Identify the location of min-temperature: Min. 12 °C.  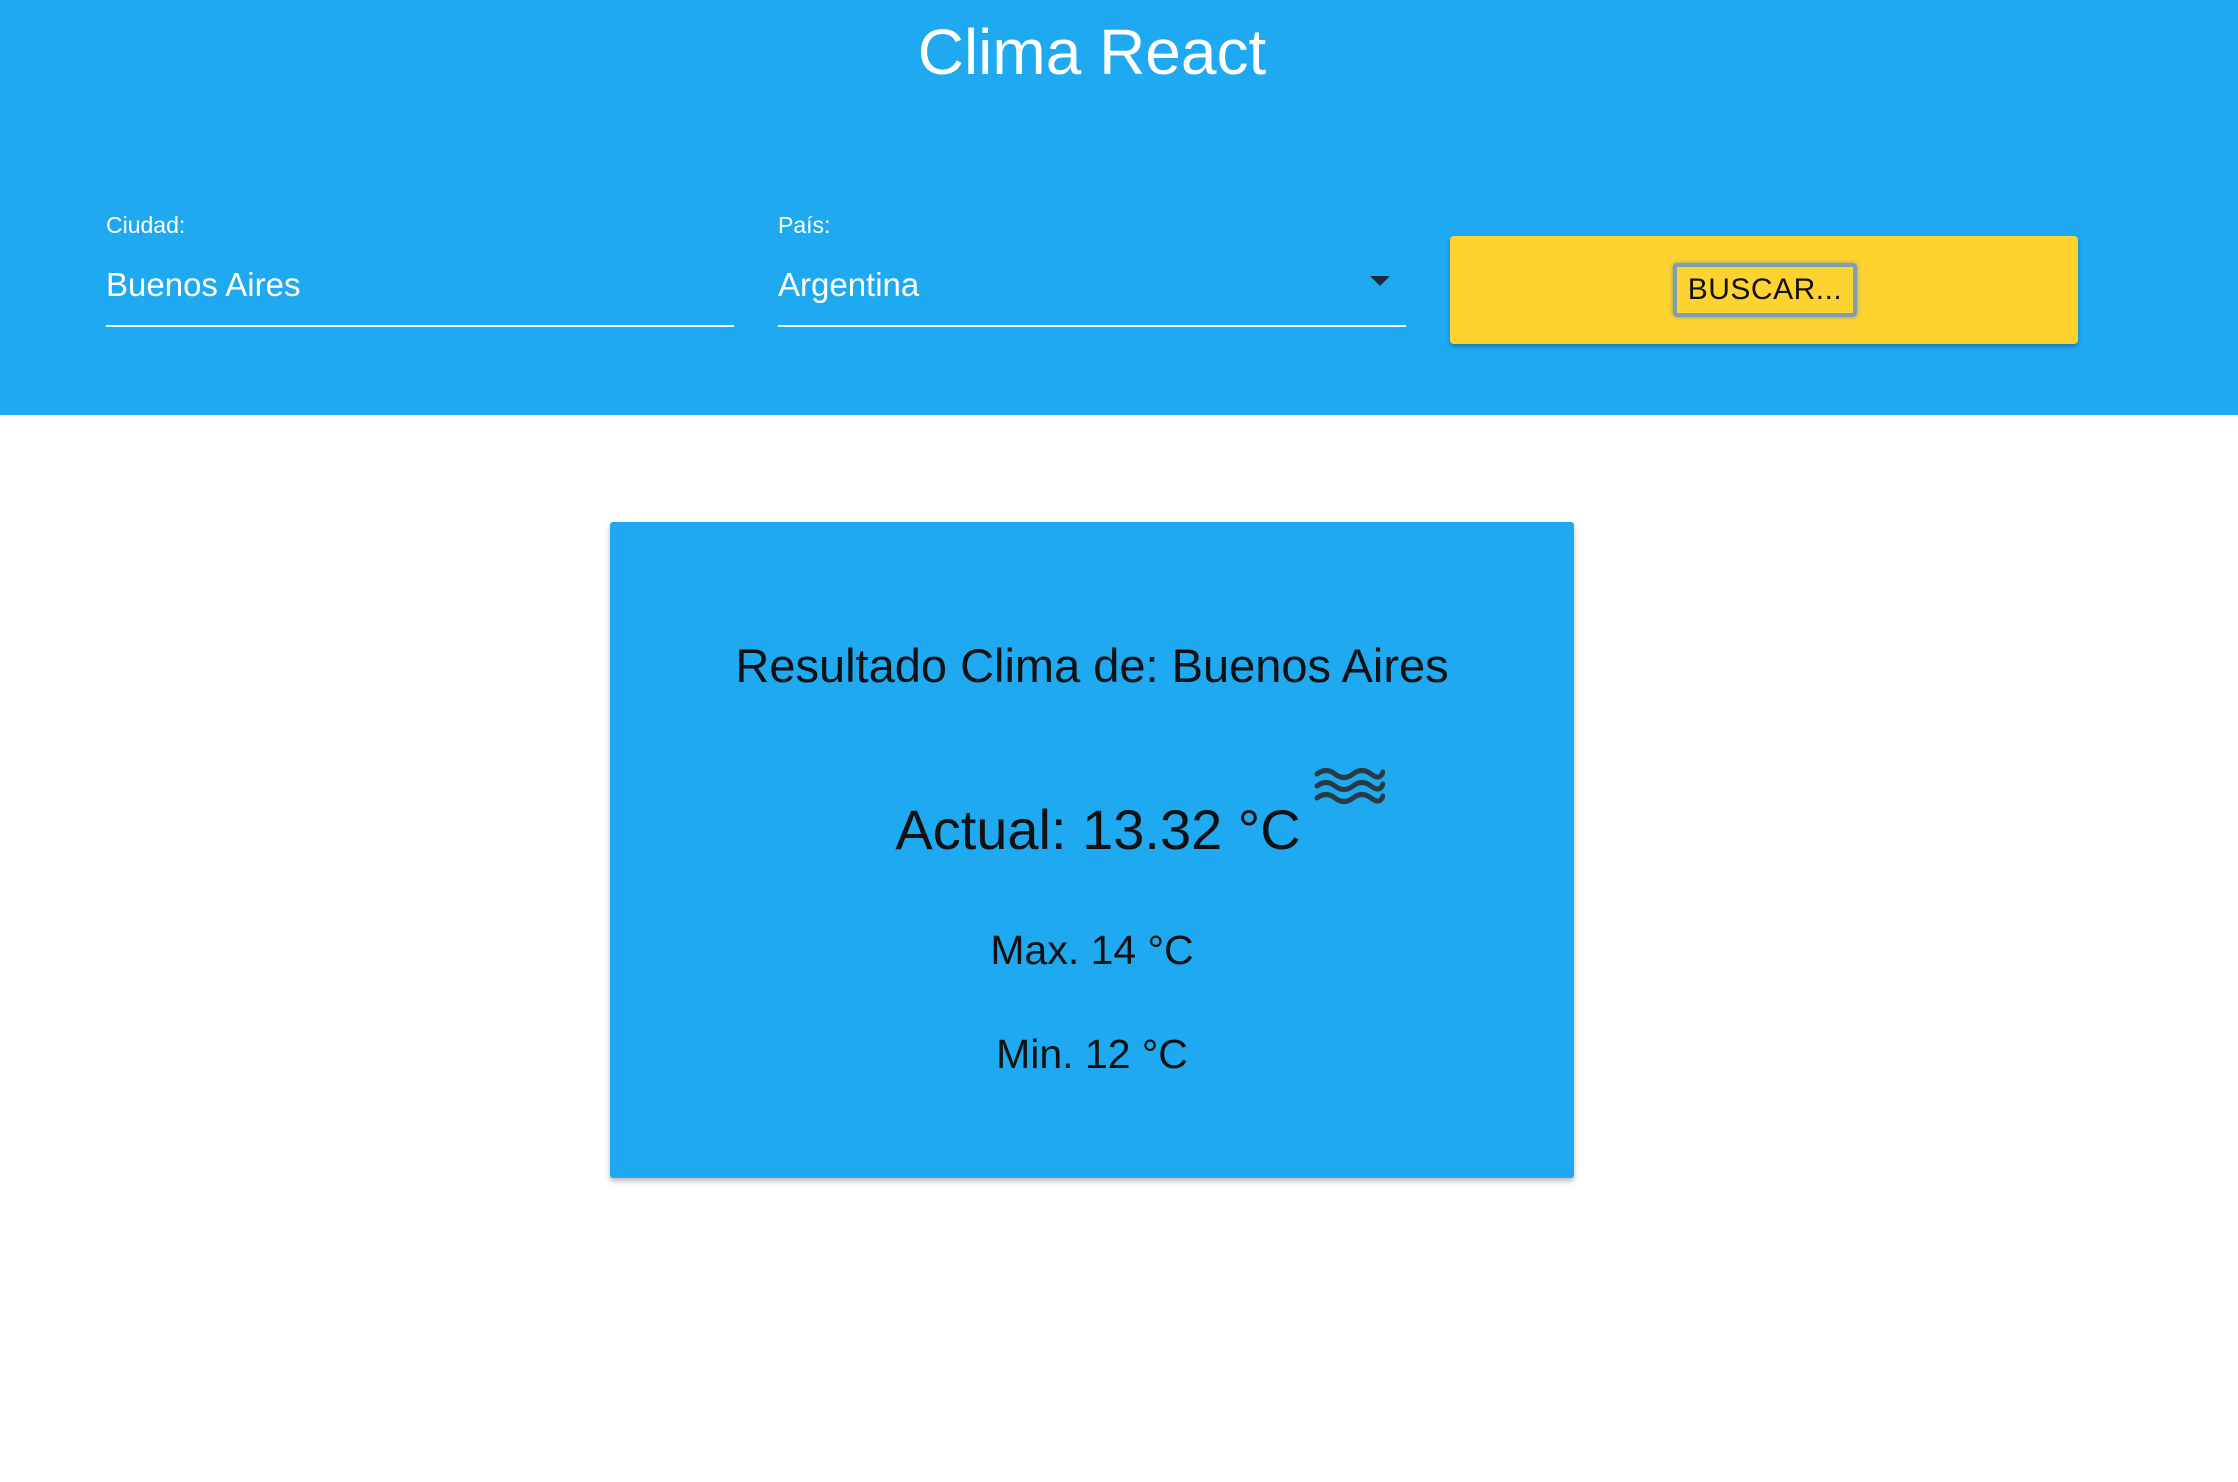
(1092, 1054).